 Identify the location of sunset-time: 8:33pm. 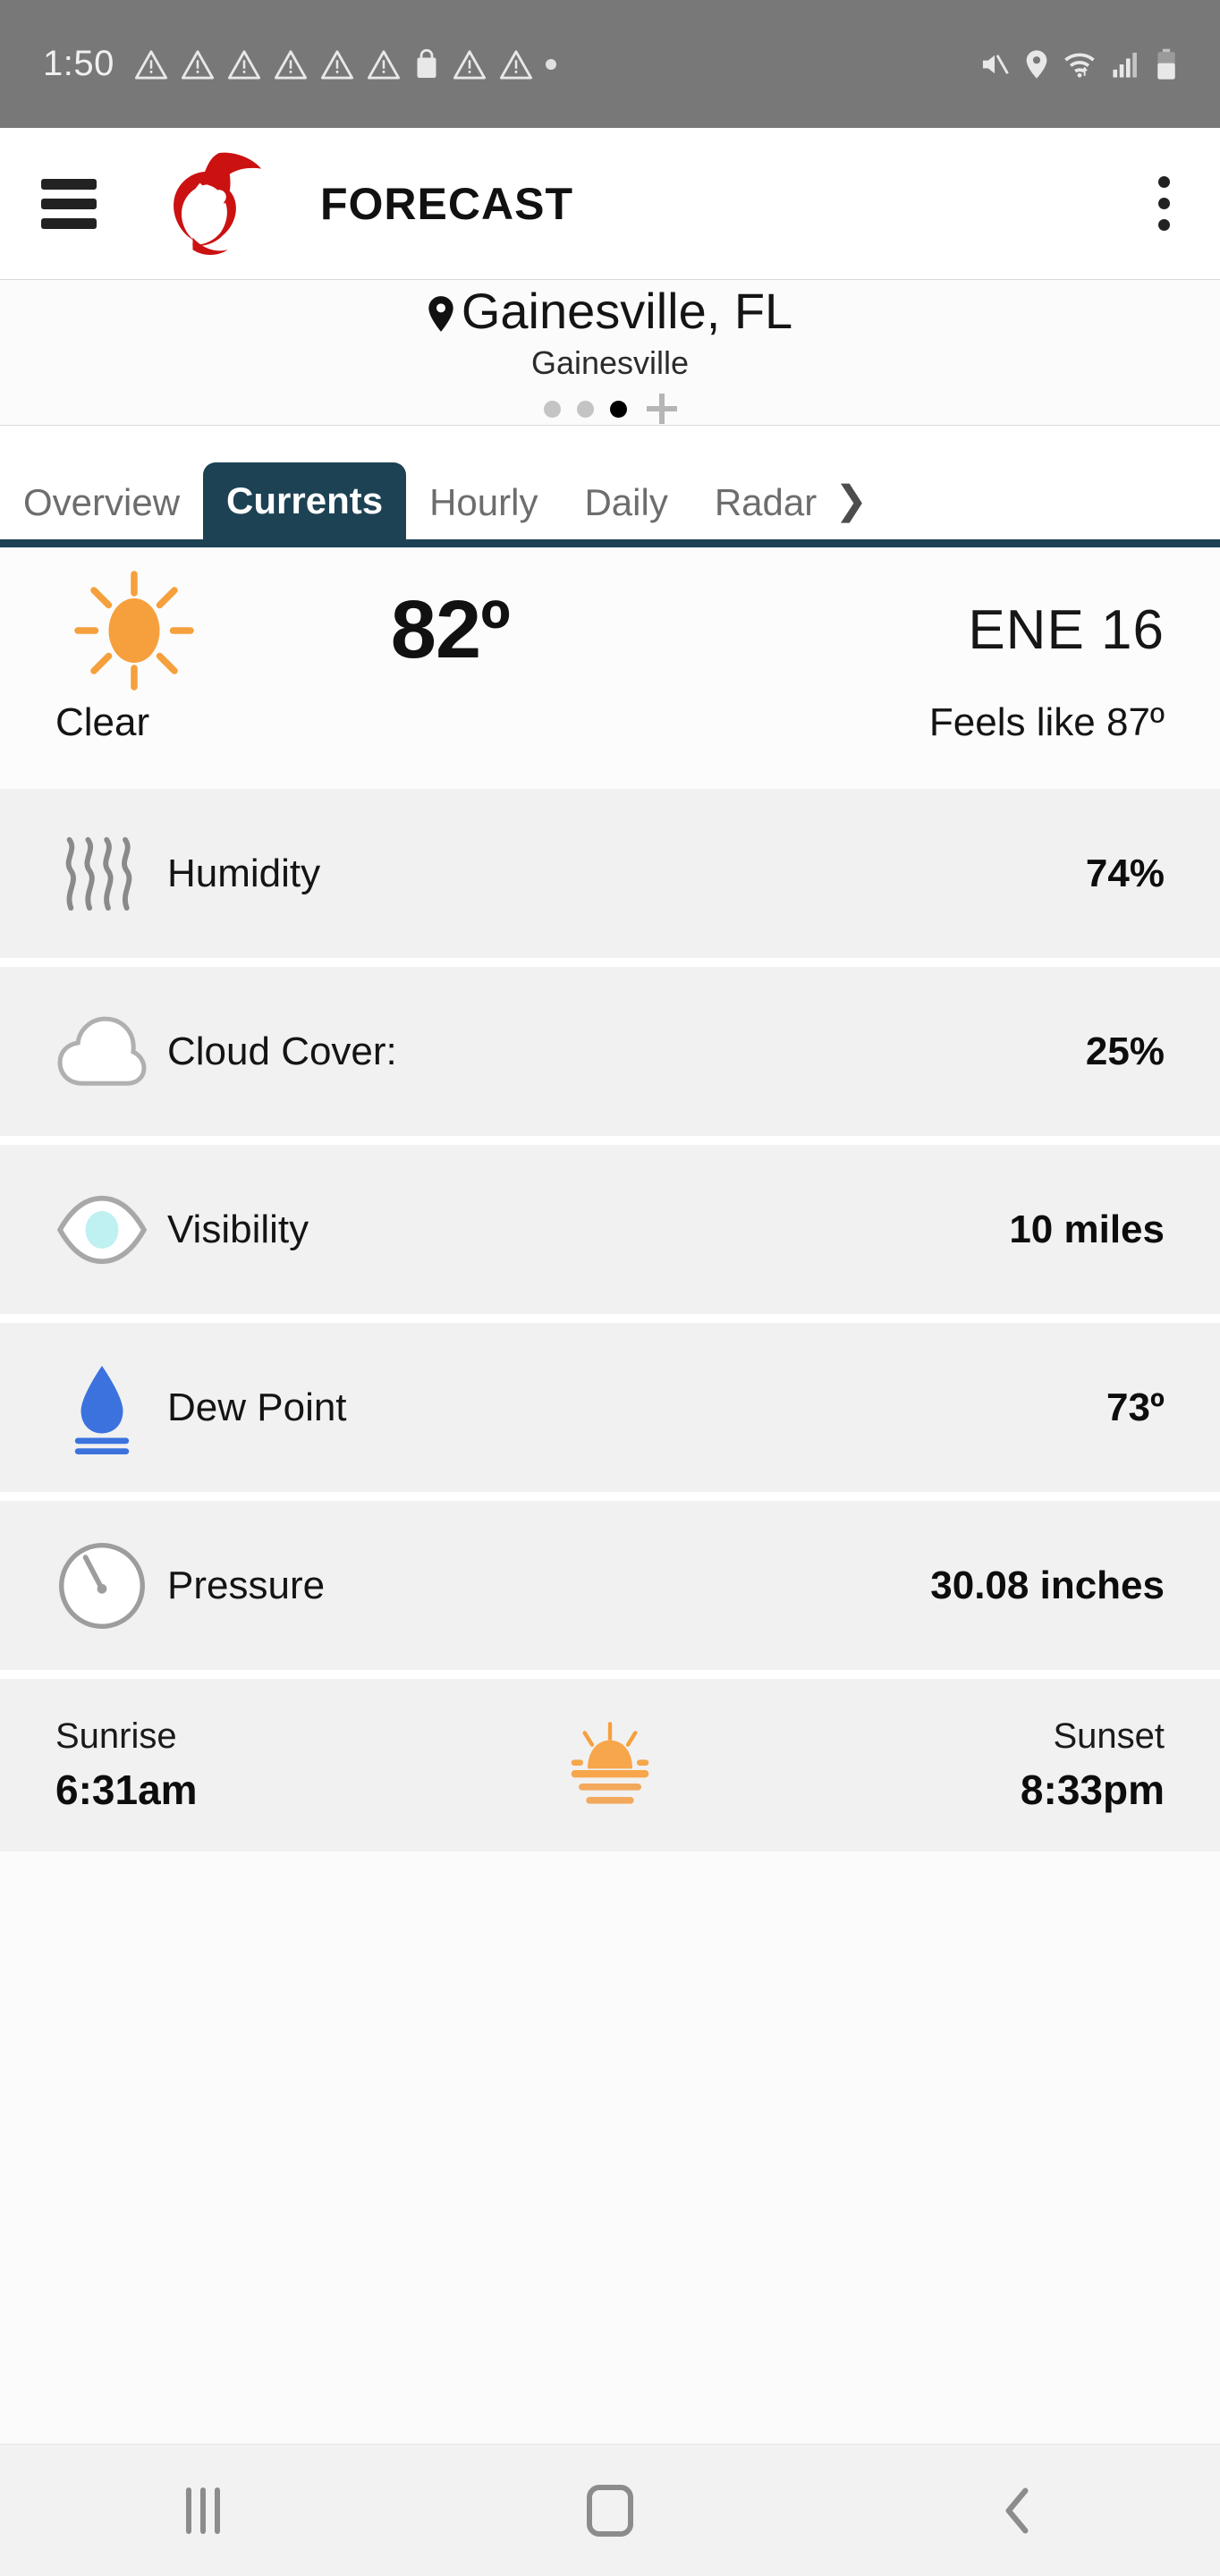
(1092, 1790).